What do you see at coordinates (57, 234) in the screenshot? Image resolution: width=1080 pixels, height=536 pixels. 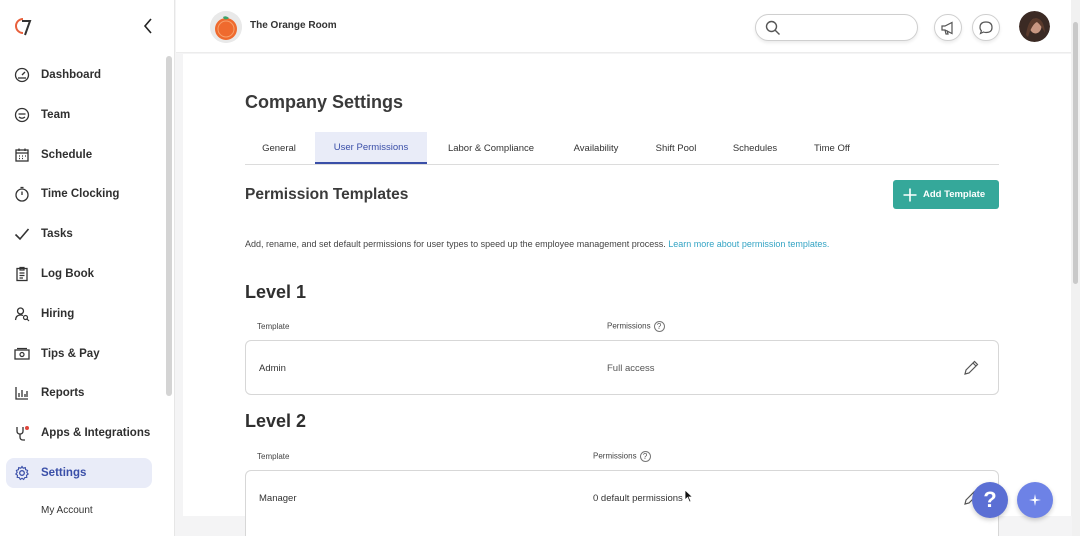 I see `sidebar-item-label: Tasks` at bounding box center [57, 234].